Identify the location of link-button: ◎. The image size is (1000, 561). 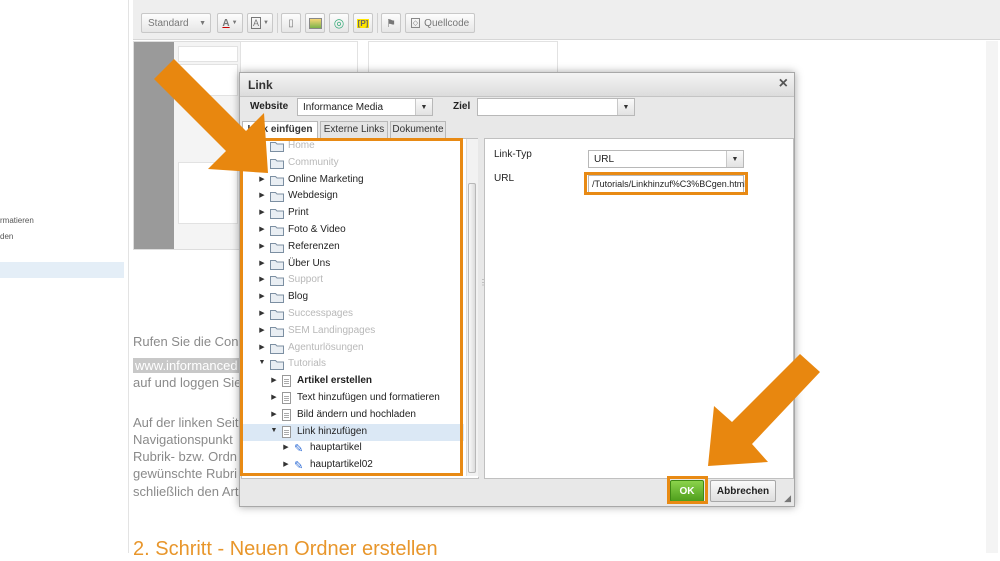
(339, 23).